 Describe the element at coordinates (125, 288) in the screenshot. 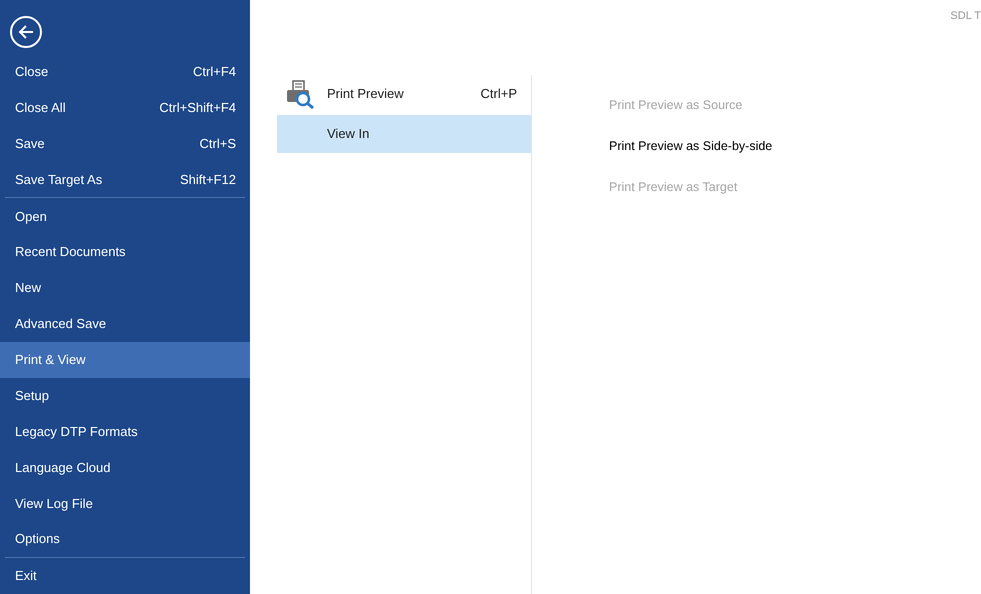

I see `menu-item: New` at that location.